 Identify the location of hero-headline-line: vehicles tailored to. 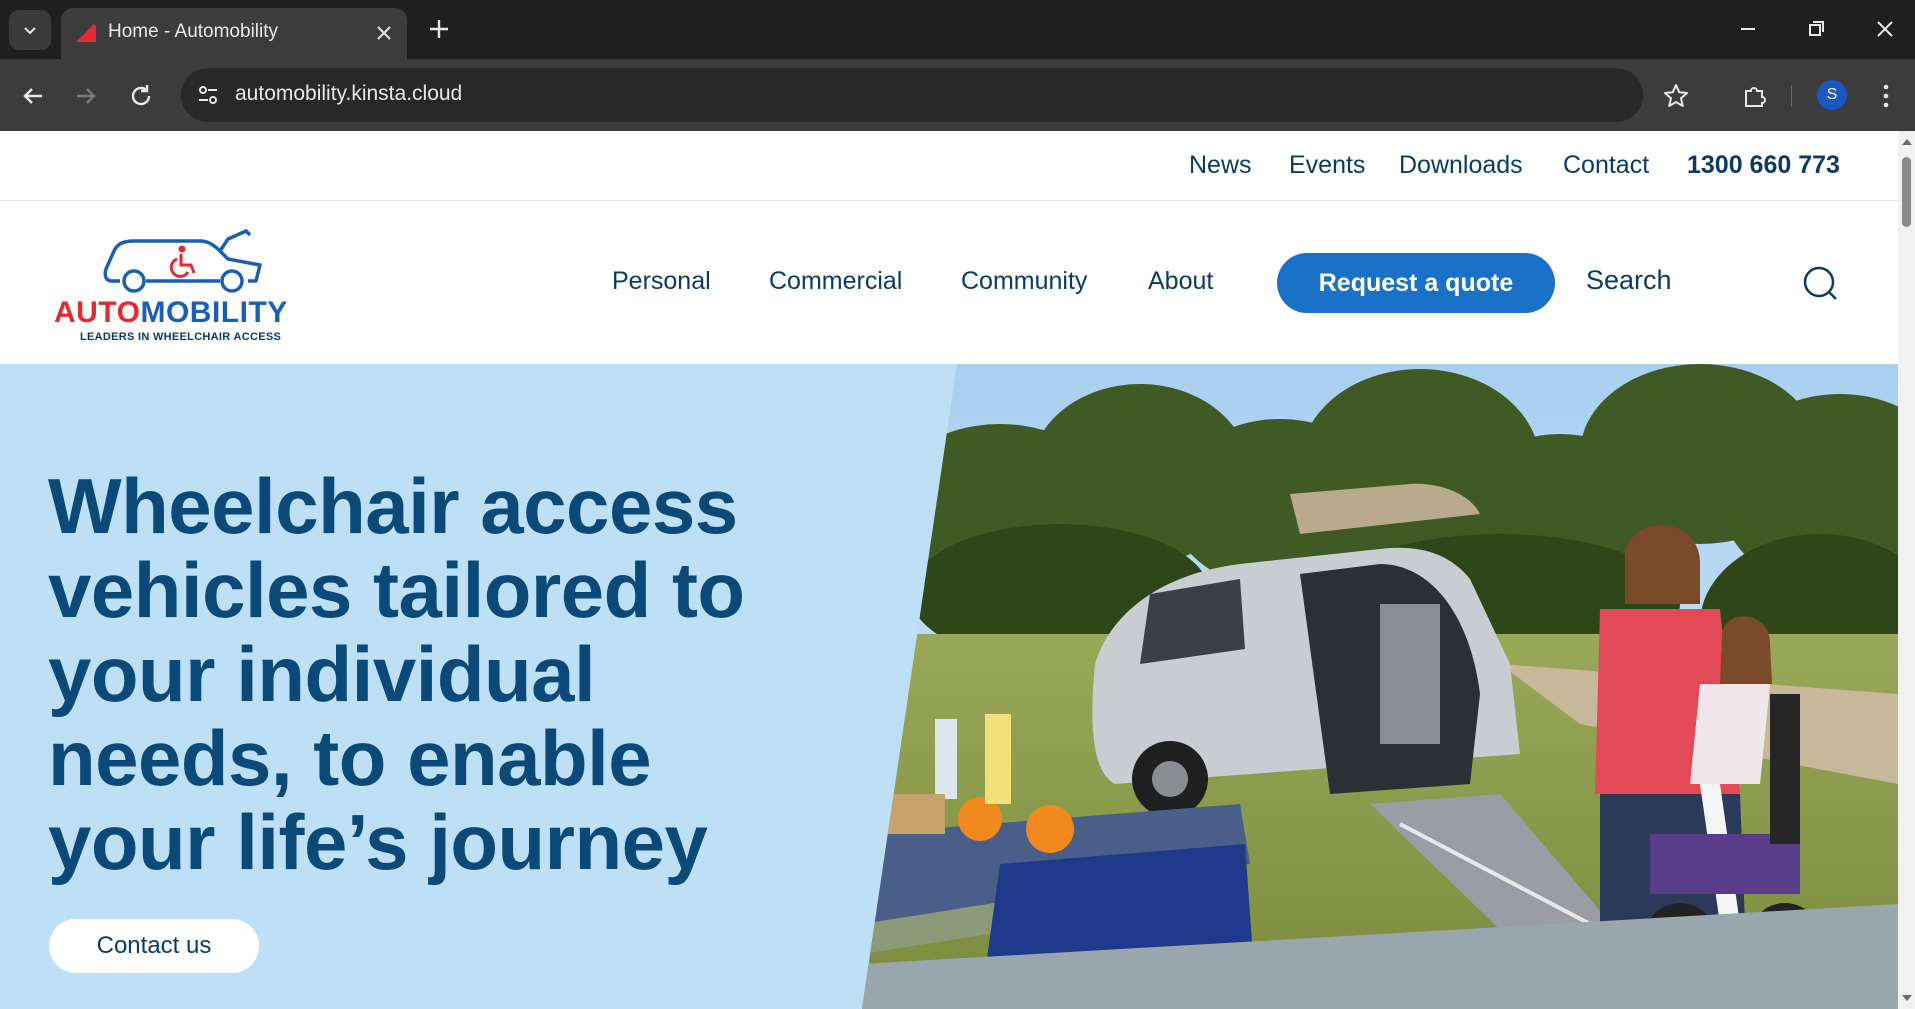
(396, 590).